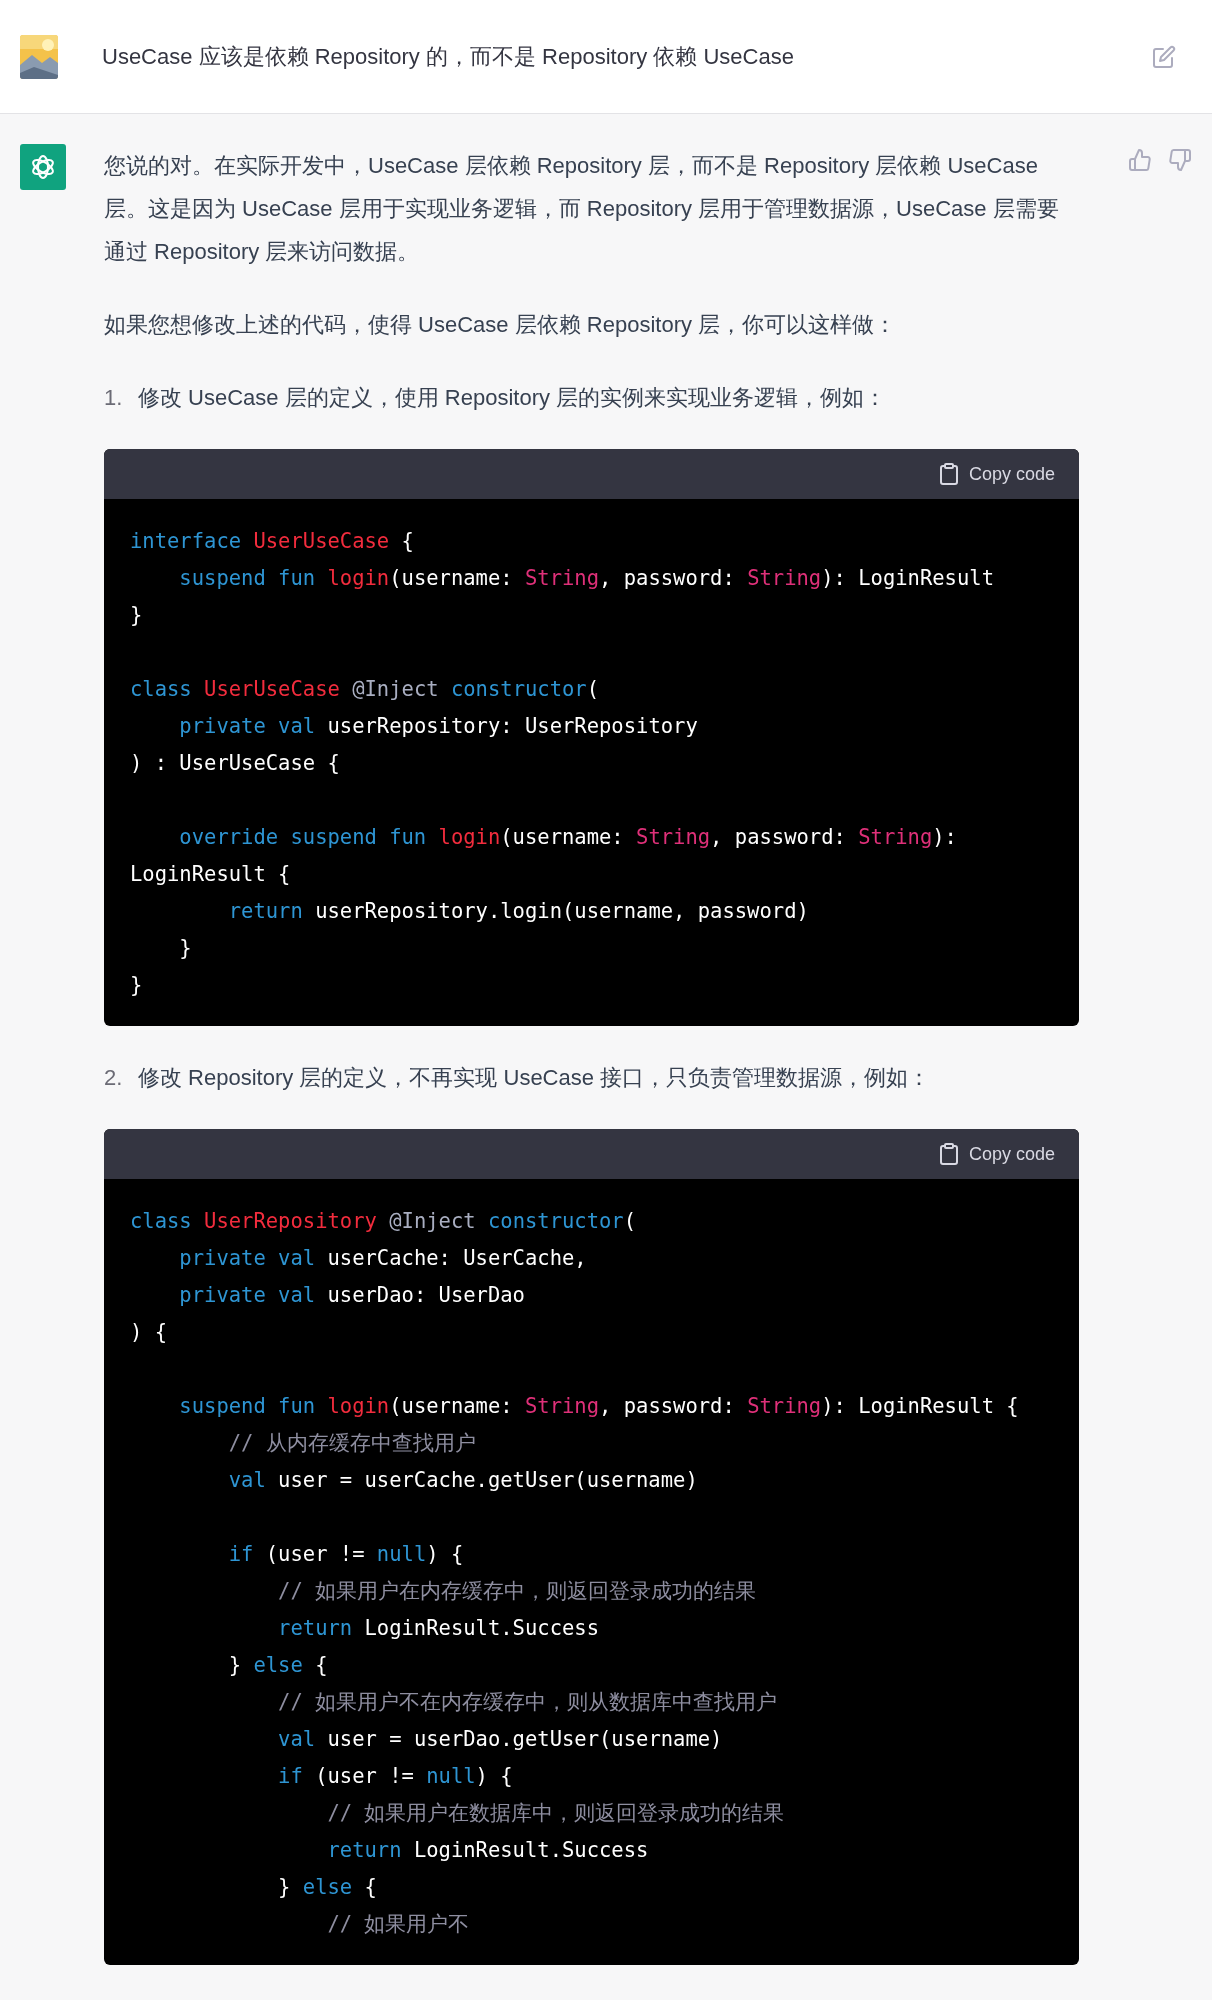 This screenshot has width=1212, height=2000. What do you see at coordinates (398, 1924) in the screenshot?
I see `code-line: // 如果用户不` at bounding box center [398, 1924].